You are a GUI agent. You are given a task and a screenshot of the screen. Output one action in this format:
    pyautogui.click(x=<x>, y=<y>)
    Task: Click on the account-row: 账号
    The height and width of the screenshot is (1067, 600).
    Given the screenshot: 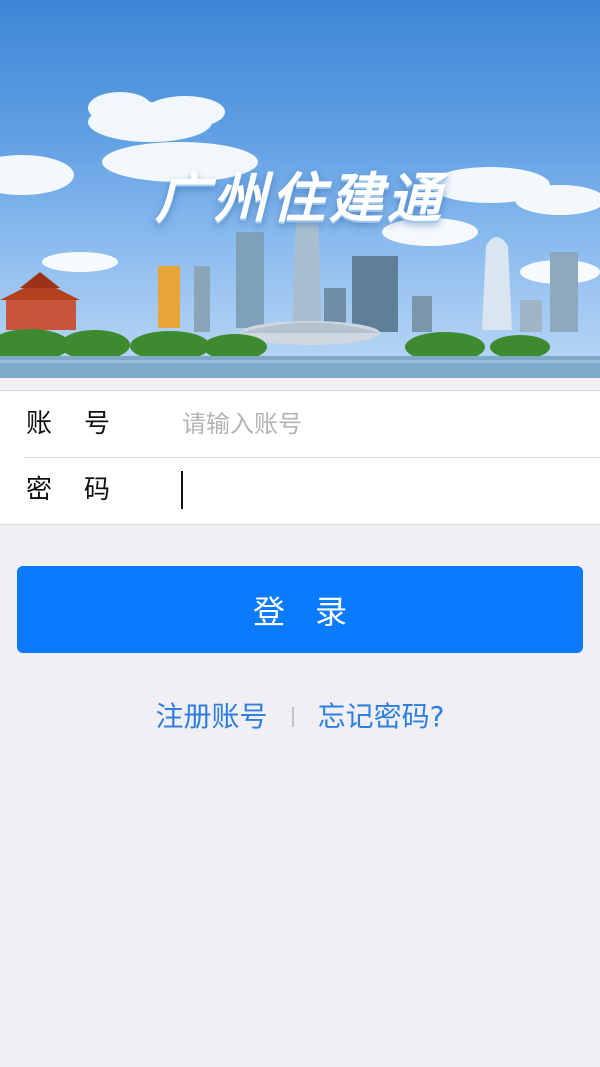 What is the action you would take?
    pyautogui.click(x=300, y=424)
    